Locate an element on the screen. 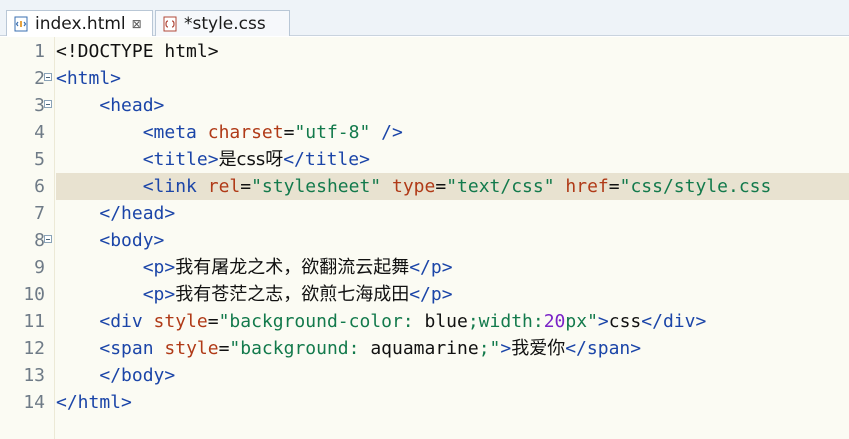 The height and width of the screenshot is (439, 849). tab-index-html: index.html ⊠ is located at coordinates (79, 23).